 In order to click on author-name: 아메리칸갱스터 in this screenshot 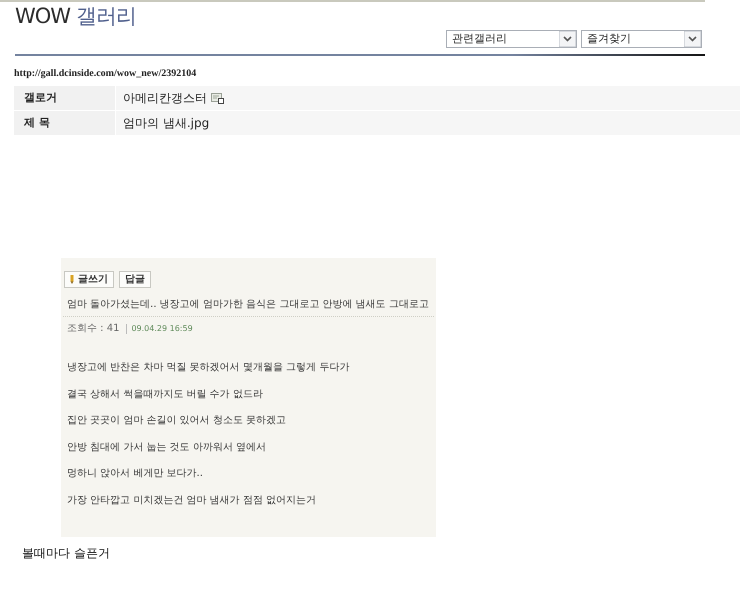, I will do `click(165, 98)`.